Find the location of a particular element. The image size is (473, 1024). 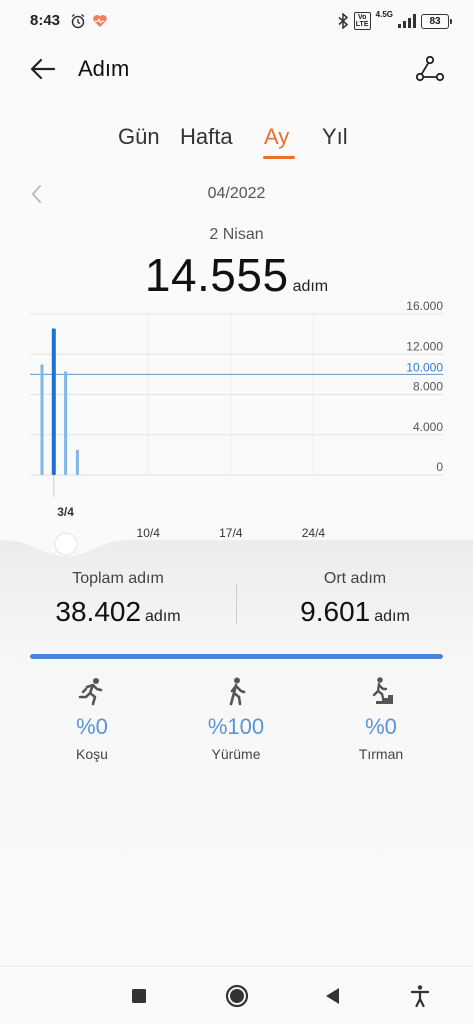

average-line-label: 10.000 is located at coordinates (424, 367).